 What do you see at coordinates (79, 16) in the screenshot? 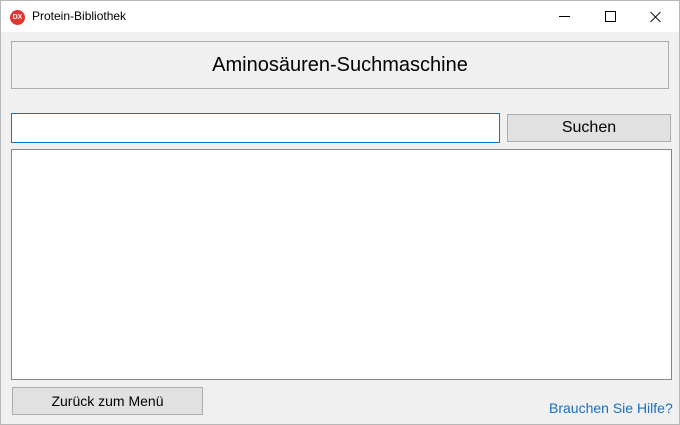
I see `window-title: Protein-Bibliothek` at bounding box center [79, 16].